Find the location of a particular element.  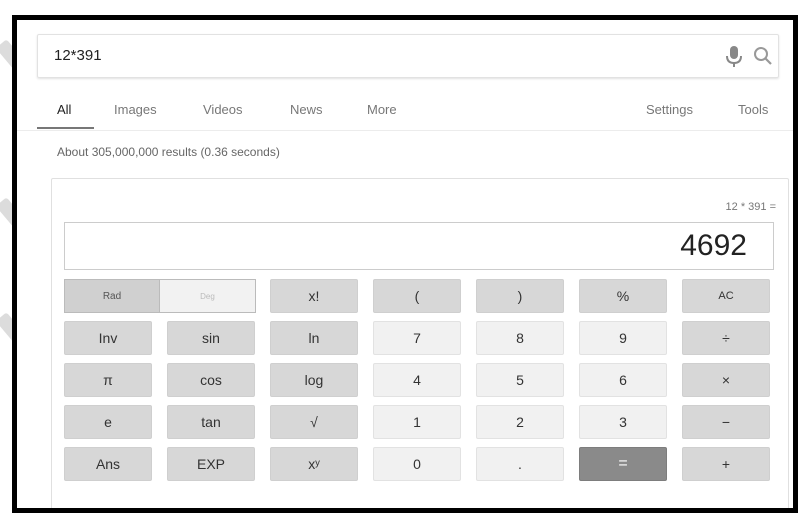

answer-button: Ans is located at coordinates (108, 464).